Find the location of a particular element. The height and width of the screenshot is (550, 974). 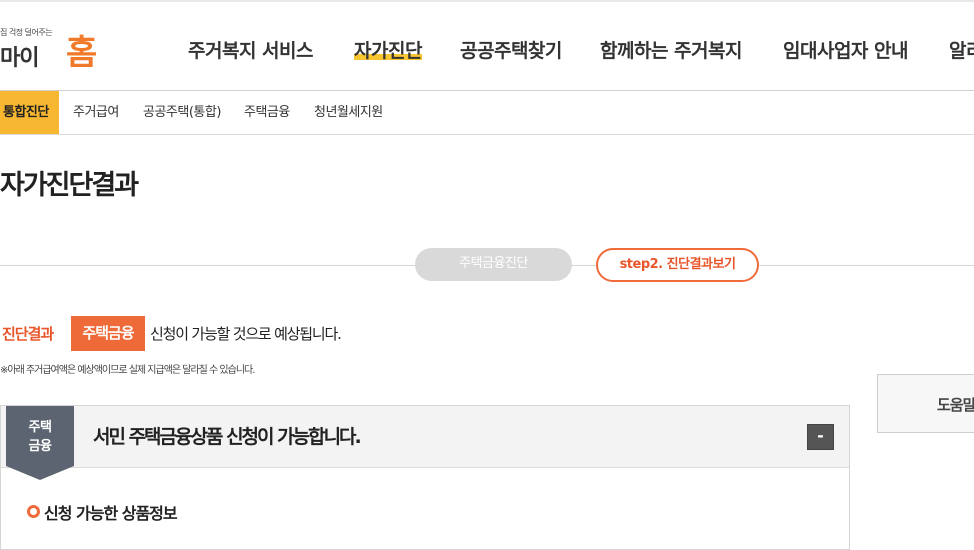

ribbon-label: 주택 금융 is located at coordinates (40, 437).